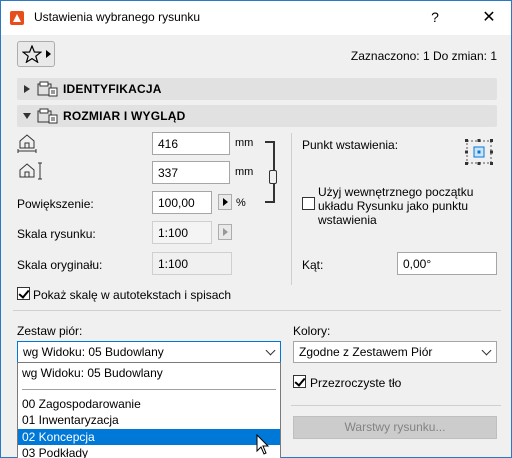 This screenshot has width=512, height=458. Describe the element at coordinates (291, 209) in the screenshot. I see `column-divider` at that location.